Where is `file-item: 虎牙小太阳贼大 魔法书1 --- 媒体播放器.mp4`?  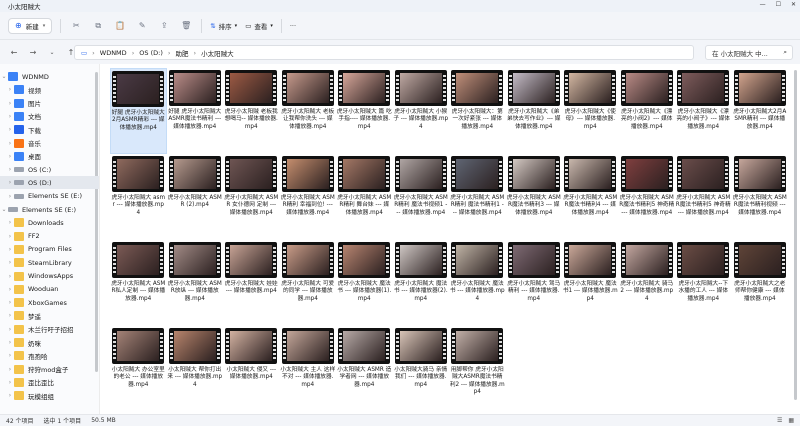 file-item: 虎牙小太阳贼大 魔法书1 --- 媒体播放器.mp4 is located at coordinates (590, 283).